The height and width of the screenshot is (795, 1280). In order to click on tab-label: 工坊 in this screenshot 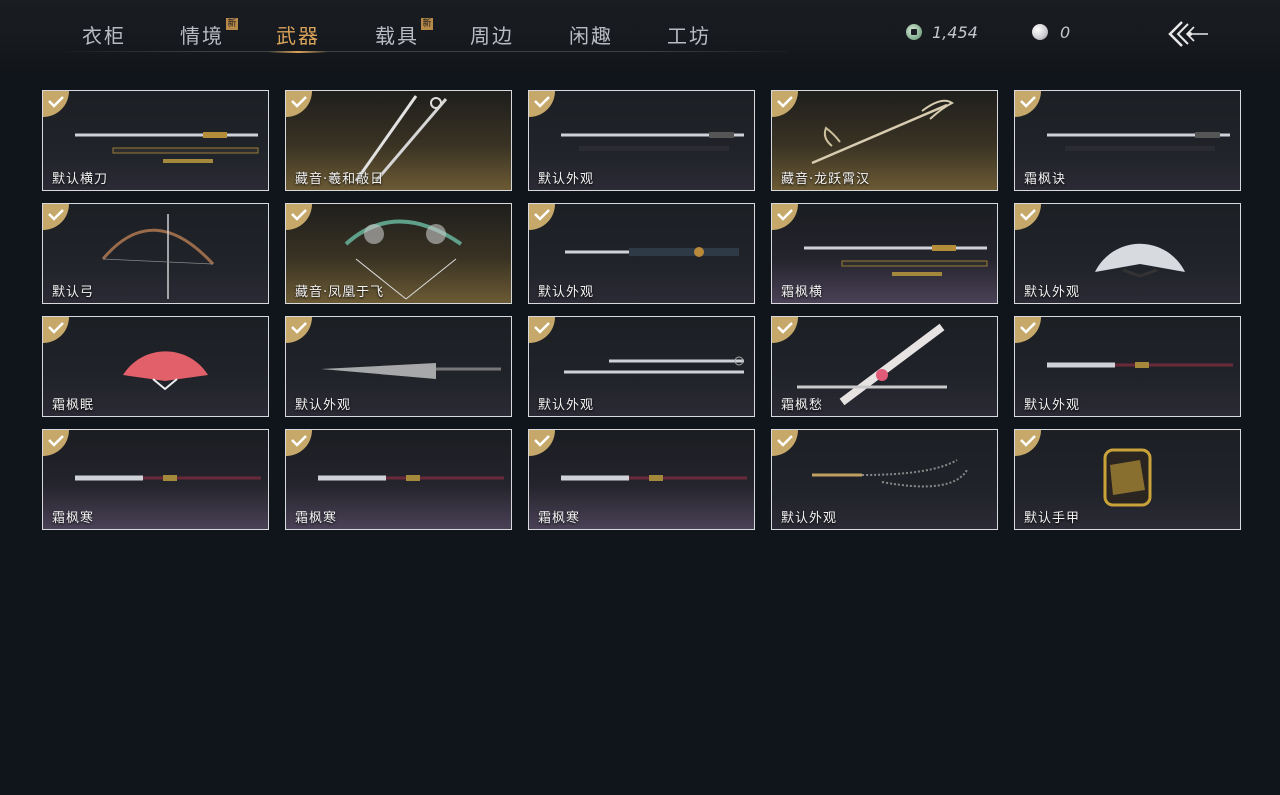, I will do `click(689, 36)`.